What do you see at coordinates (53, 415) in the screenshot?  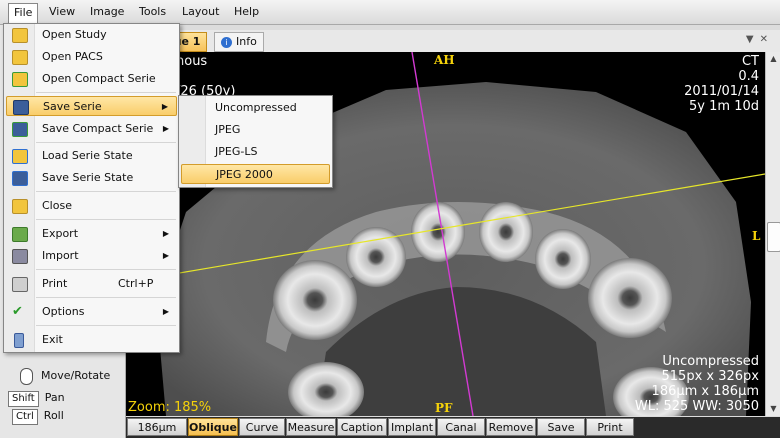 I see `roll-label: Roll` at bounding box center [53, 415].